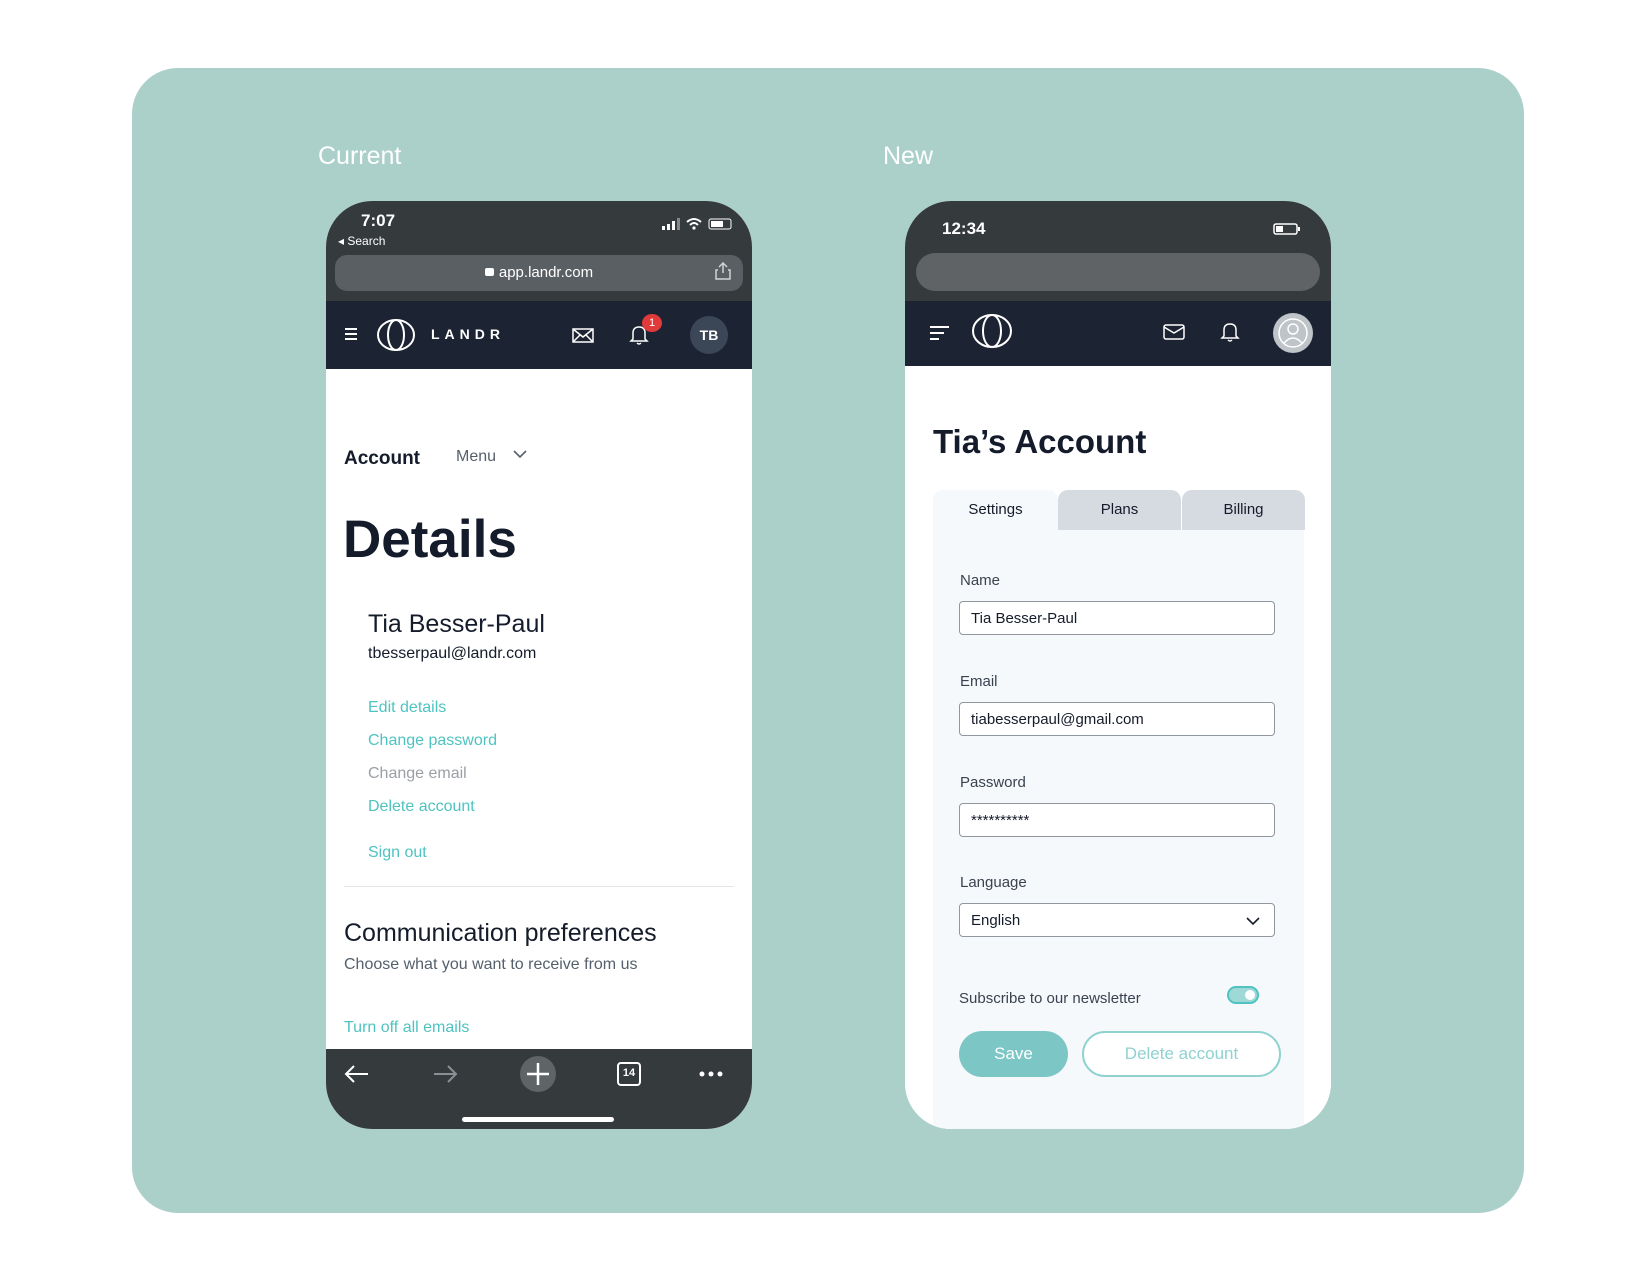  I want to click on more-options-icon, so click(711, 1074).